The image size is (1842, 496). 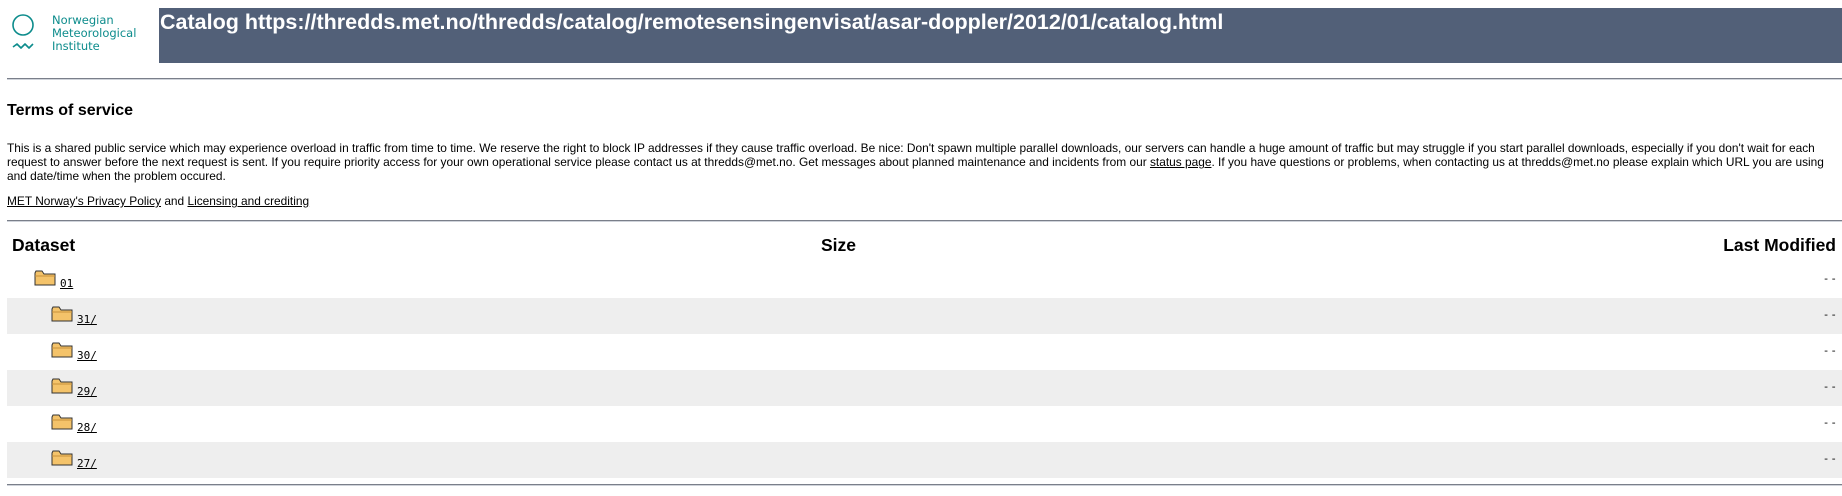 I want to click on table-row: 01 --, so click(x=924, y=280).